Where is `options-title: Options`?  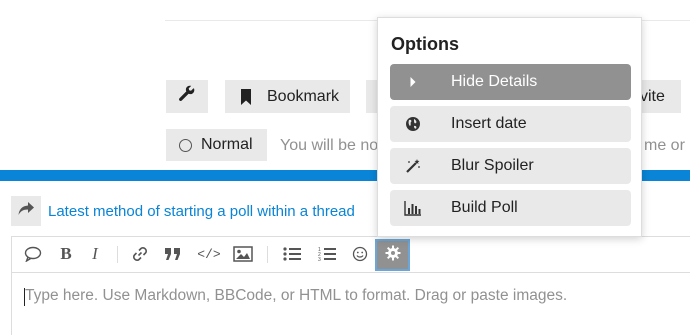
options-title: Options is located at coordinates (425, 44).